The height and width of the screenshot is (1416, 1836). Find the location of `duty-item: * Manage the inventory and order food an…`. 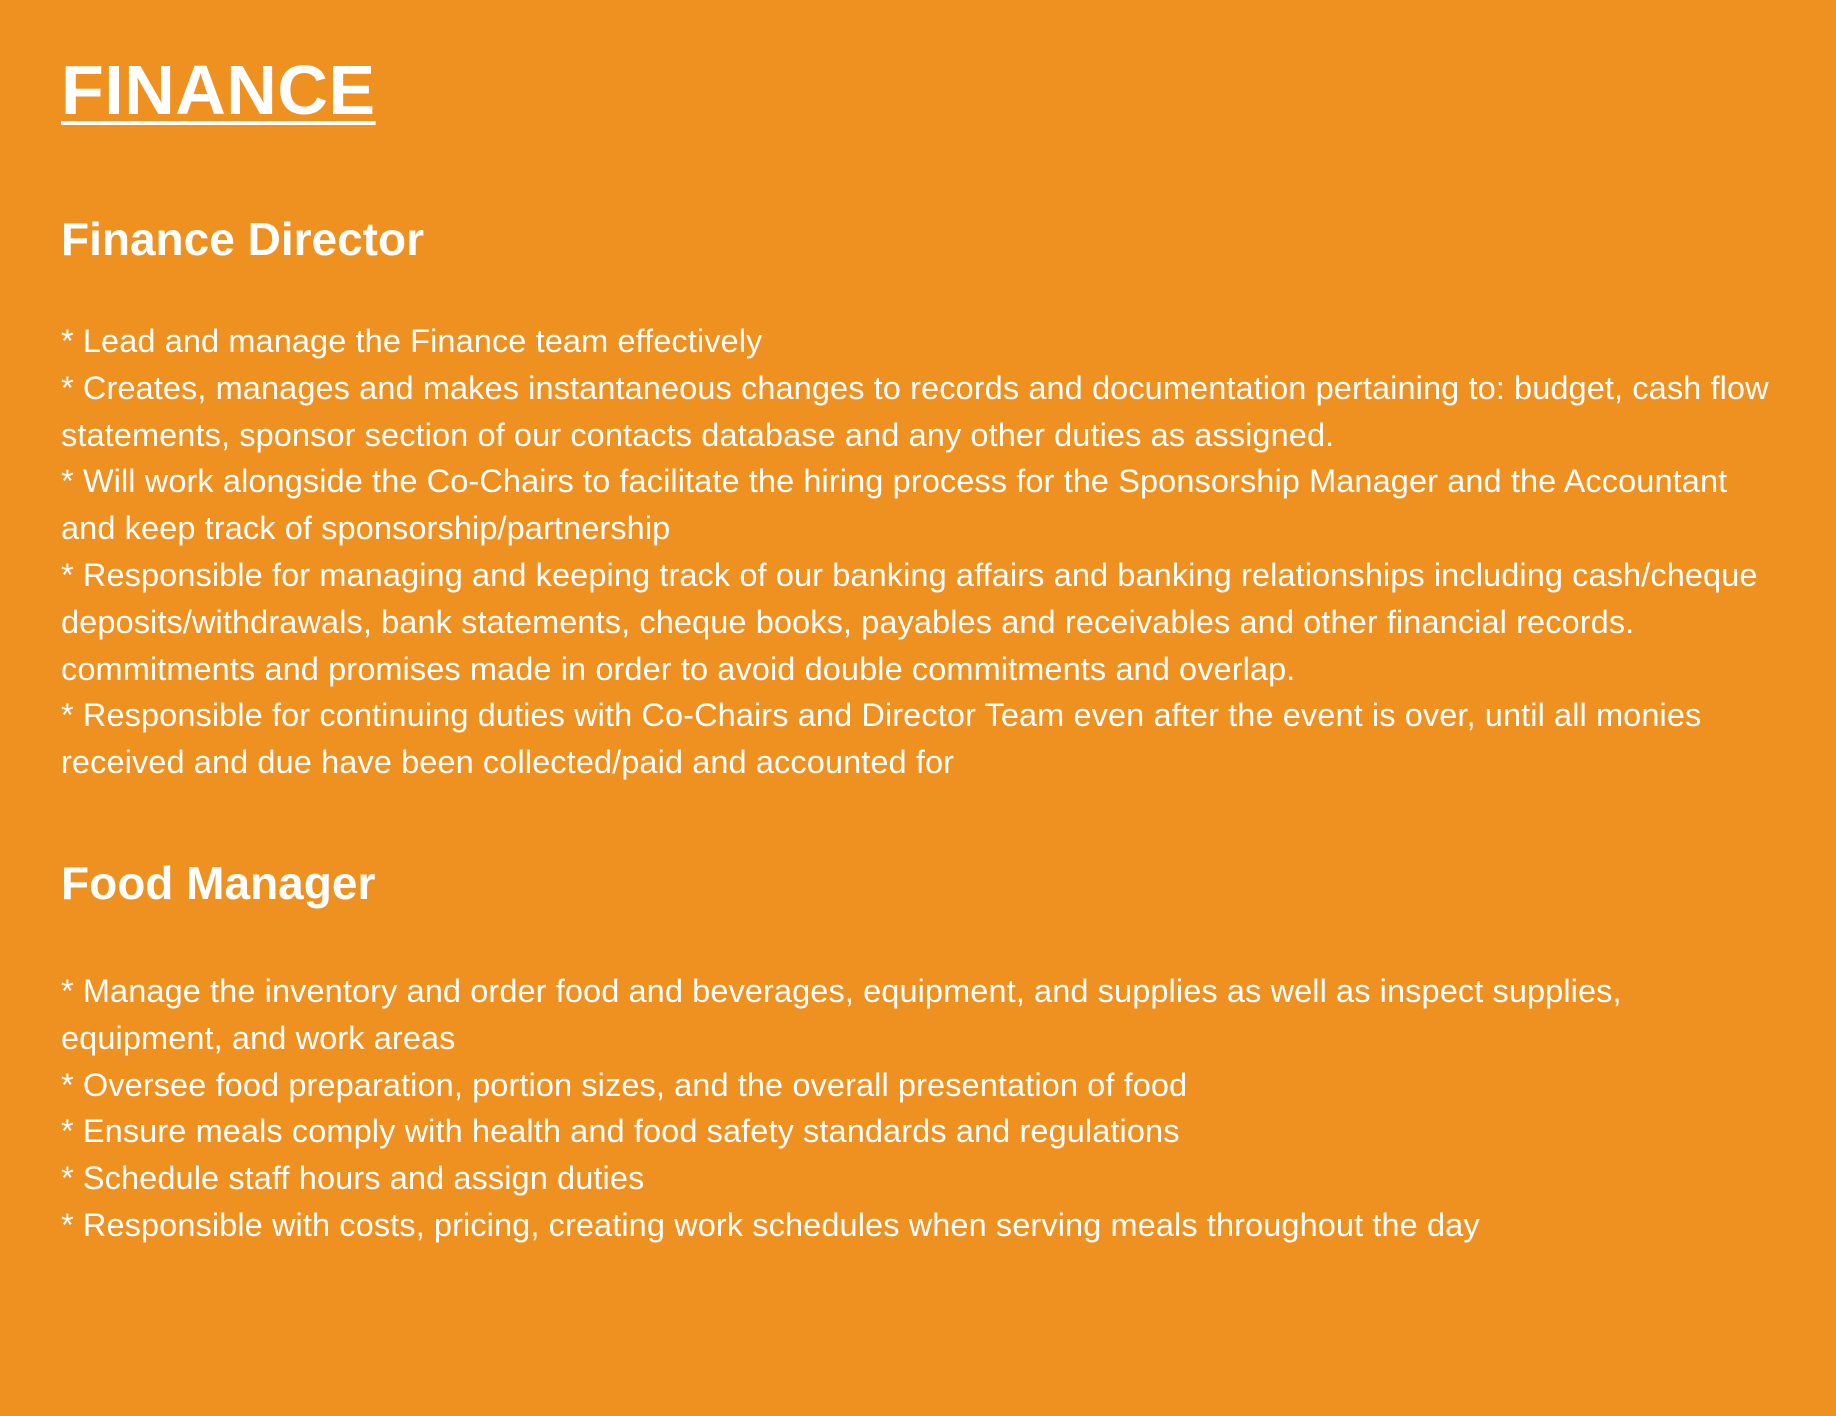

duty-item: * Manage the inventory and order food an… is located at coordinates (841, 1014).